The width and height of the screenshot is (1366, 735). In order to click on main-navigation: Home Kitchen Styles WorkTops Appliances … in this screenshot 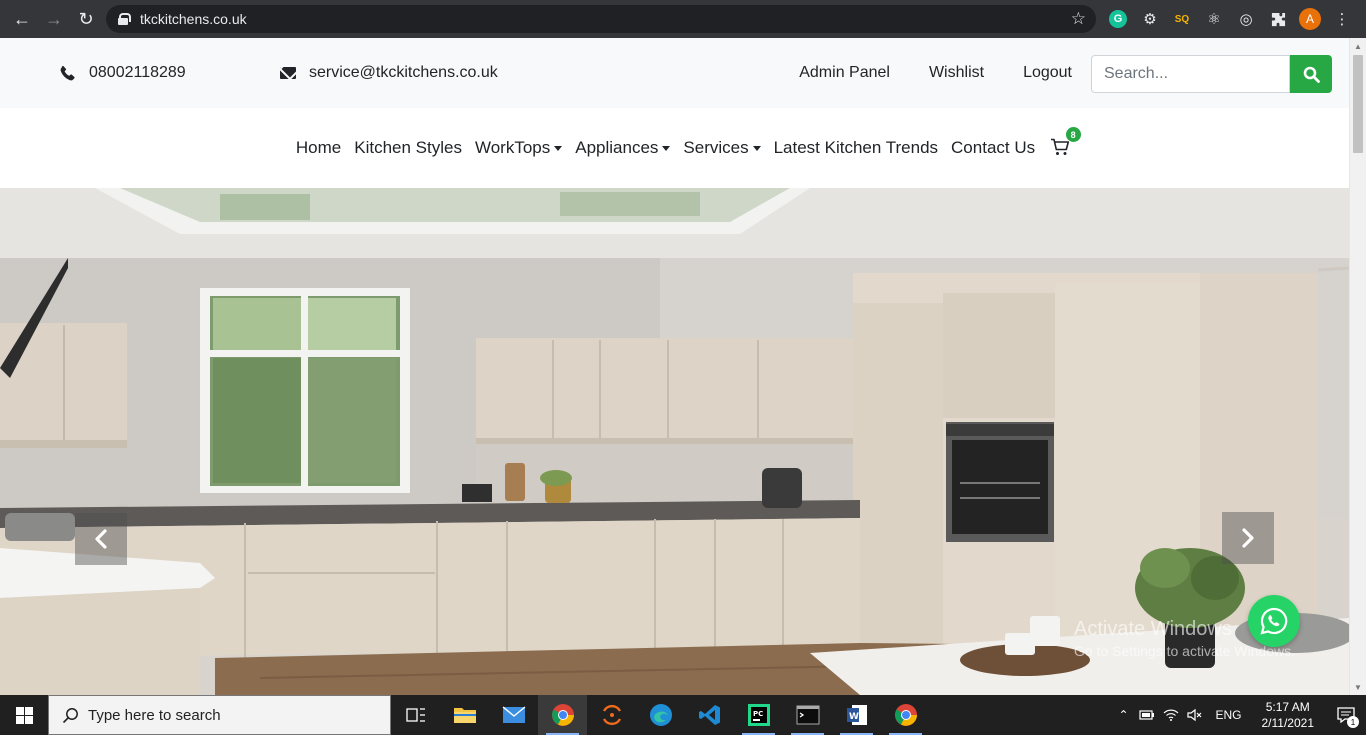, I will do `click(674, 148)`.